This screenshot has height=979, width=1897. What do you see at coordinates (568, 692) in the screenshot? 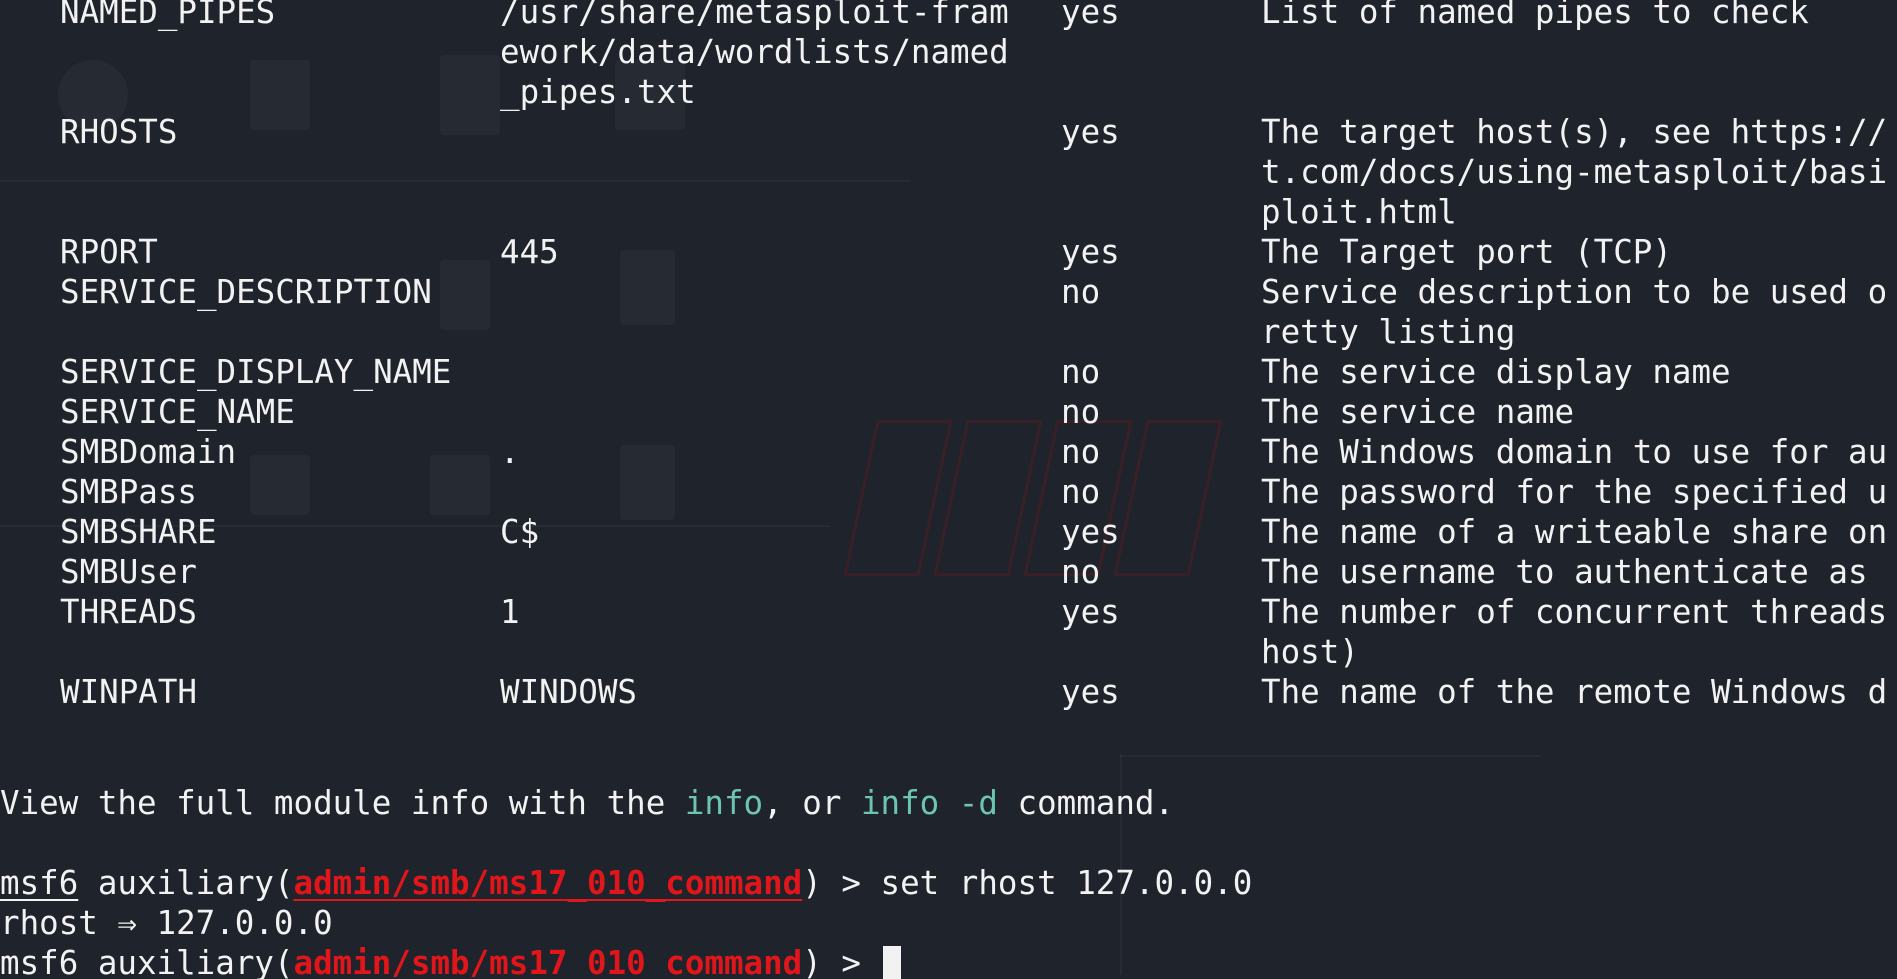
I see `option-value: WINDOWS` at bounding box center [568, 692].